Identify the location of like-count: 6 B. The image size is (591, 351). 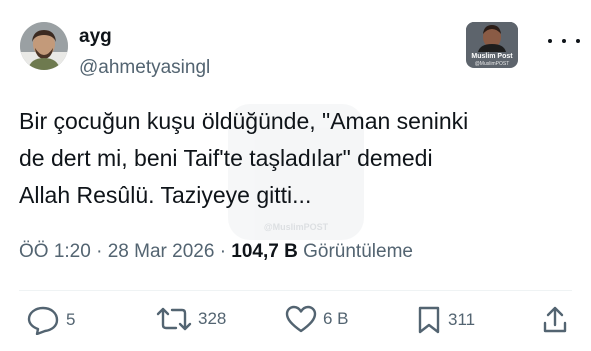
(336, 318).